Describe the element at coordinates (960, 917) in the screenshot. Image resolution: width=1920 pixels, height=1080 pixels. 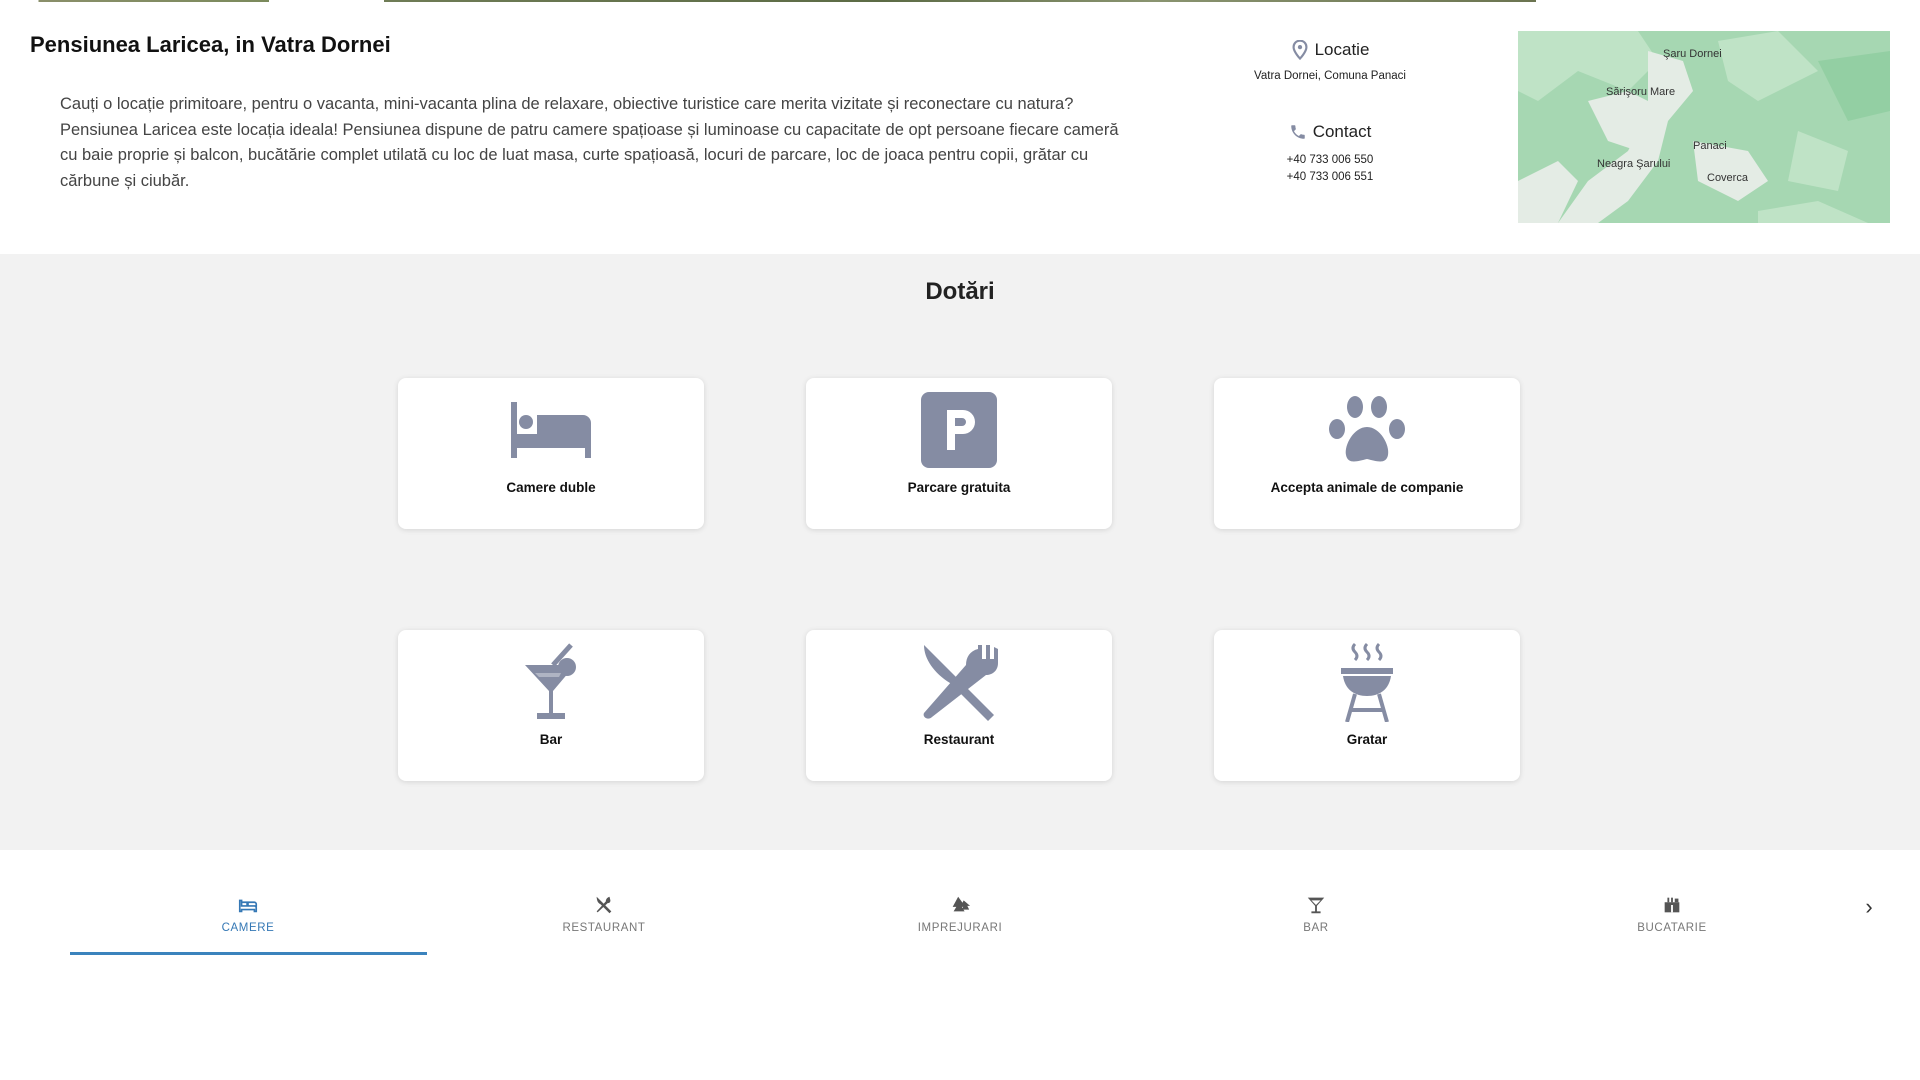
I see `tab-imprejurari: IMPREJURARI` at that location.